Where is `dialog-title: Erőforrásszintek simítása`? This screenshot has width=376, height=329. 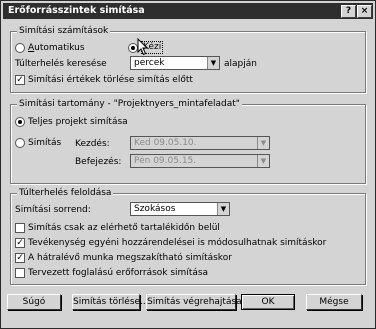
dialog-title: Erőforrásszintek simítása is located at coordinates (76, 10).